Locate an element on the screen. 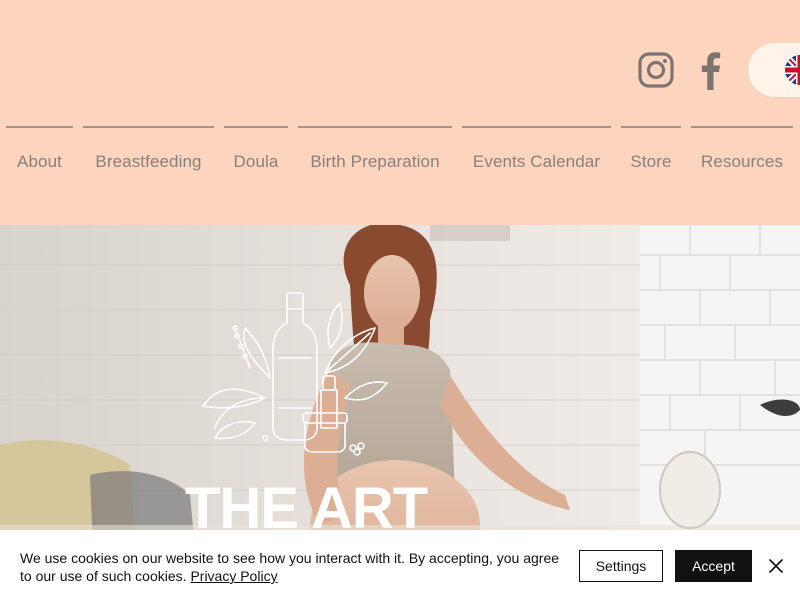  nav-item-breastfeeding: Breastfeeding is located at coordinates (148, 151).